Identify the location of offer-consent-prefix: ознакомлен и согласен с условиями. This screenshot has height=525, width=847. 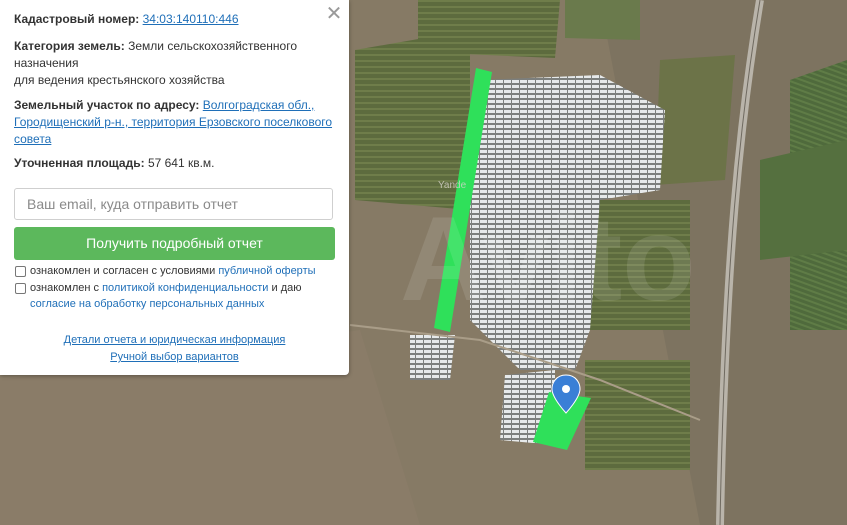
(123, 271).